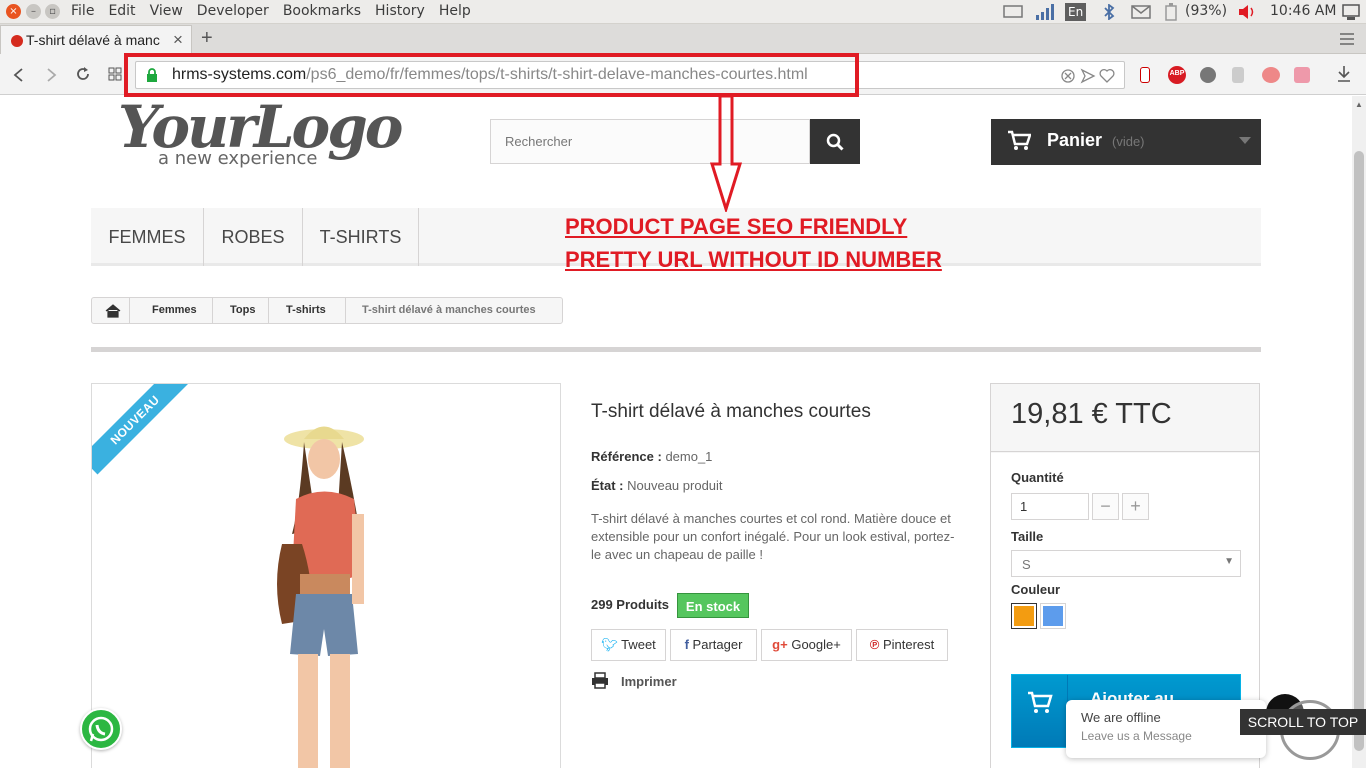 The width and height of the screenshot is (1366, 768). I want to click on new-badge: NOUVEAU, so click(141, 429).